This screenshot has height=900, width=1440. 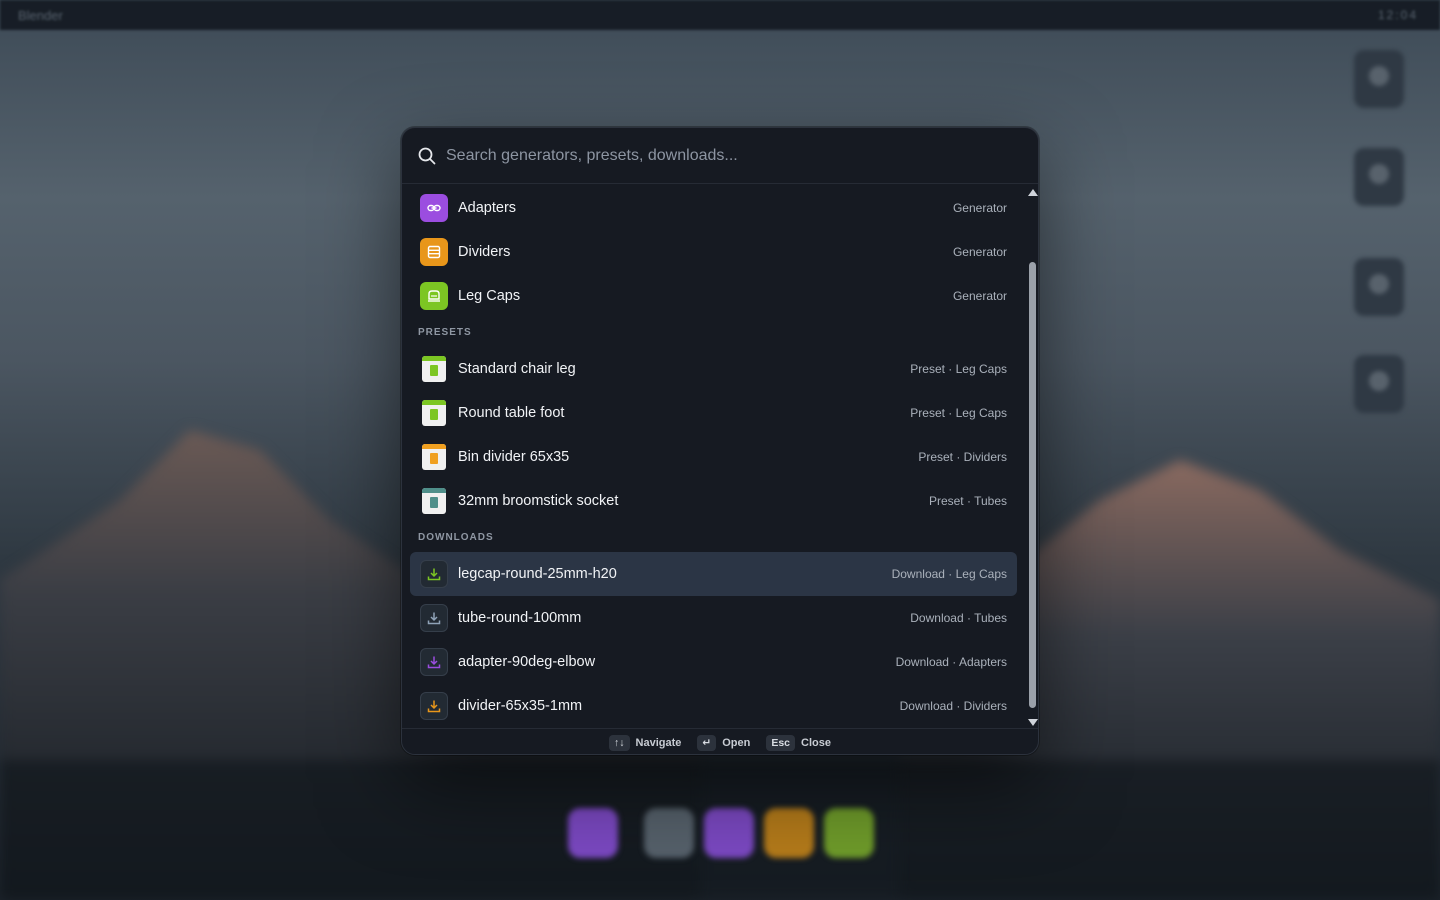 What do you see at coordinates (520, 706) in the screenshot?
I see `result-label: divider-65x35-1mm` at bounding box center [520, 706].